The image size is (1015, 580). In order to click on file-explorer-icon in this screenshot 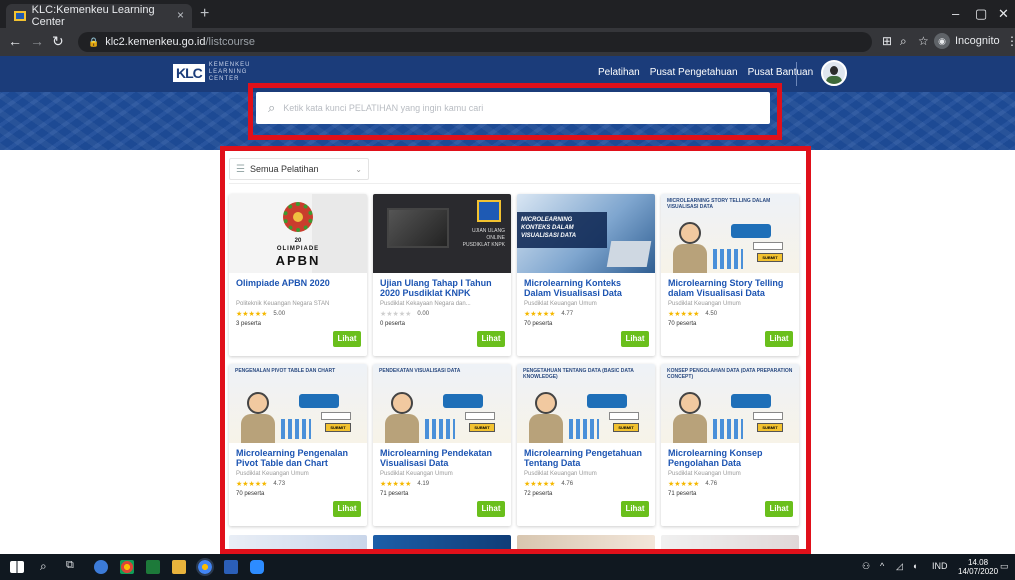, I will do `click(179, 567)`.